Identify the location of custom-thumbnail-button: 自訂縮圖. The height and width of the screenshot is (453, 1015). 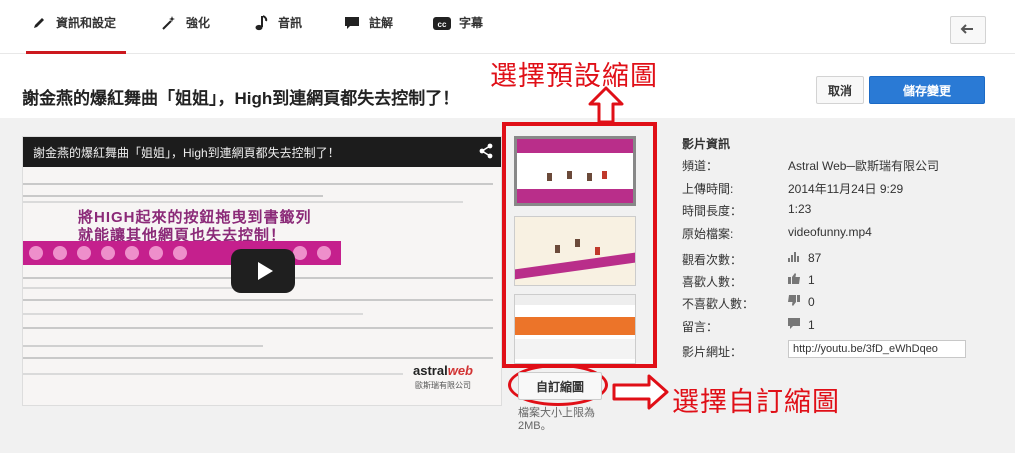
(560, 386).